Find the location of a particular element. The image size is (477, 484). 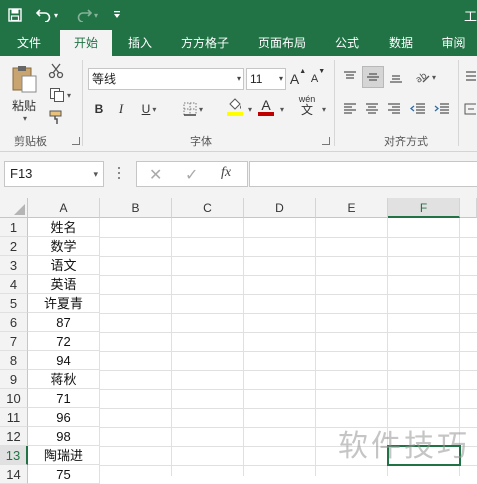

cell-a14: 75 is located at coordinates (64, 474).